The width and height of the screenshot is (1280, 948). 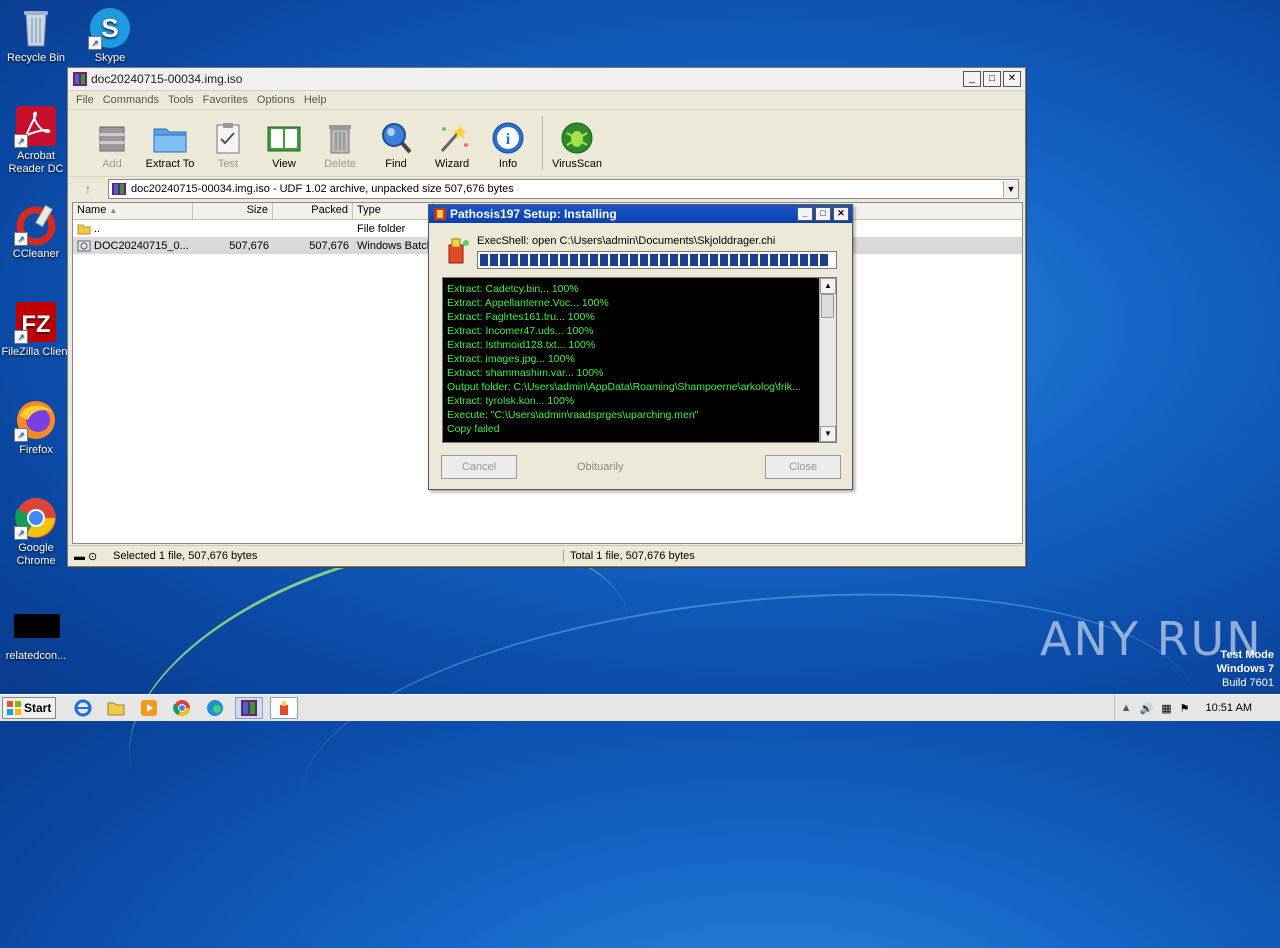 I want to click on log-line: Copy failed, so click(x=473, y=429).